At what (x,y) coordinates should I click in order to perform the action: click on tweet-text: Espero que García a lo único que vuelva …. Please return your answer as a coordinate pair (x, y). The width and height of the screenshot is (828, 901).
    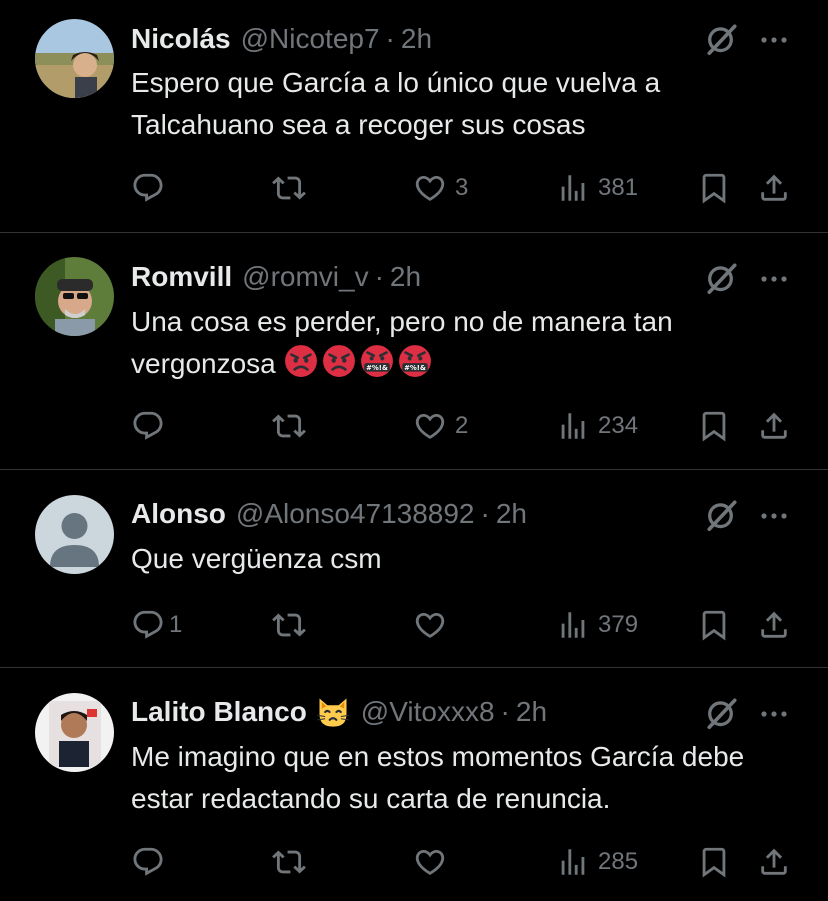
    Looking at the image, I should click on (396, 103).